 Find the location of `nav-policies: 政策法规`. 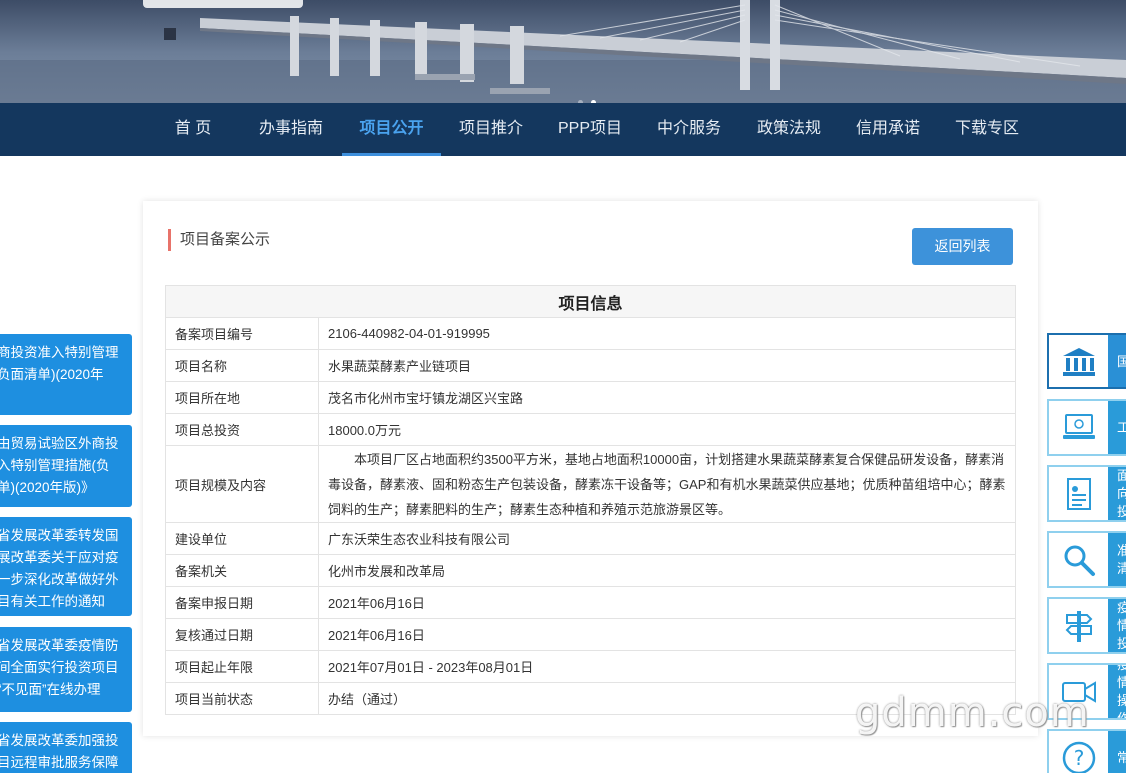

nav-policies: 政策法规 is located at coordinates (789, 129).